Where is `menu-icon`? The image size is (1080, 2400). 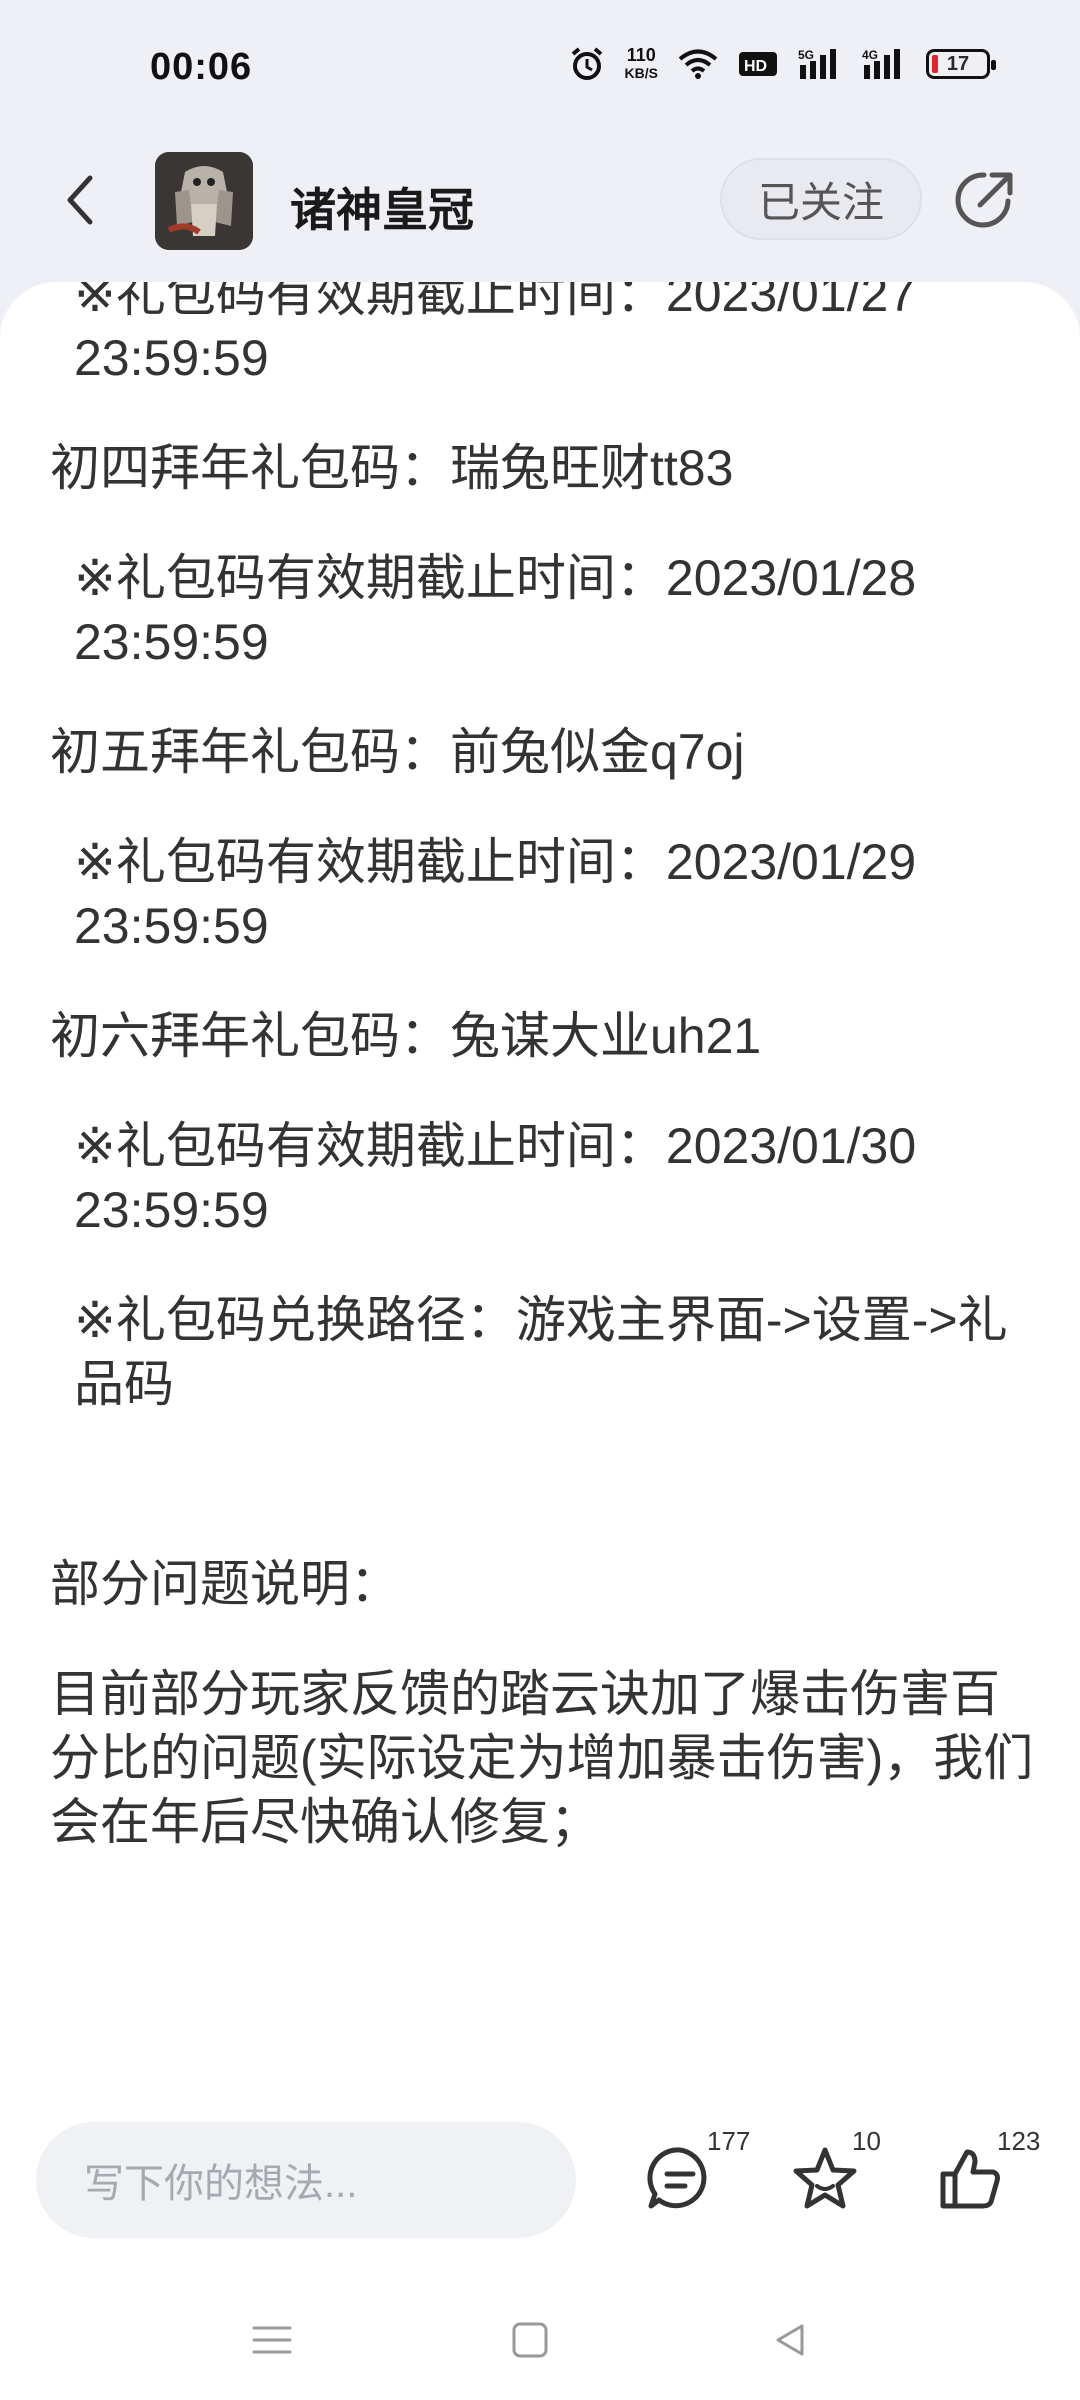
menu-icon is located at coordinates (272, 2340).